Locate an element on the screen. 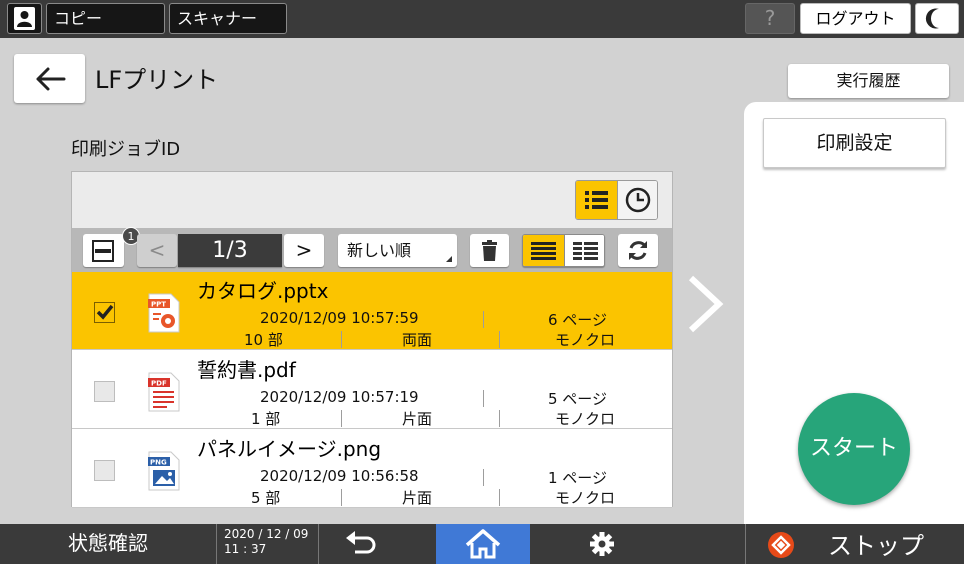 The width and height of the screenshot is (964, 564). home-button is located at coordinates (483, 544).